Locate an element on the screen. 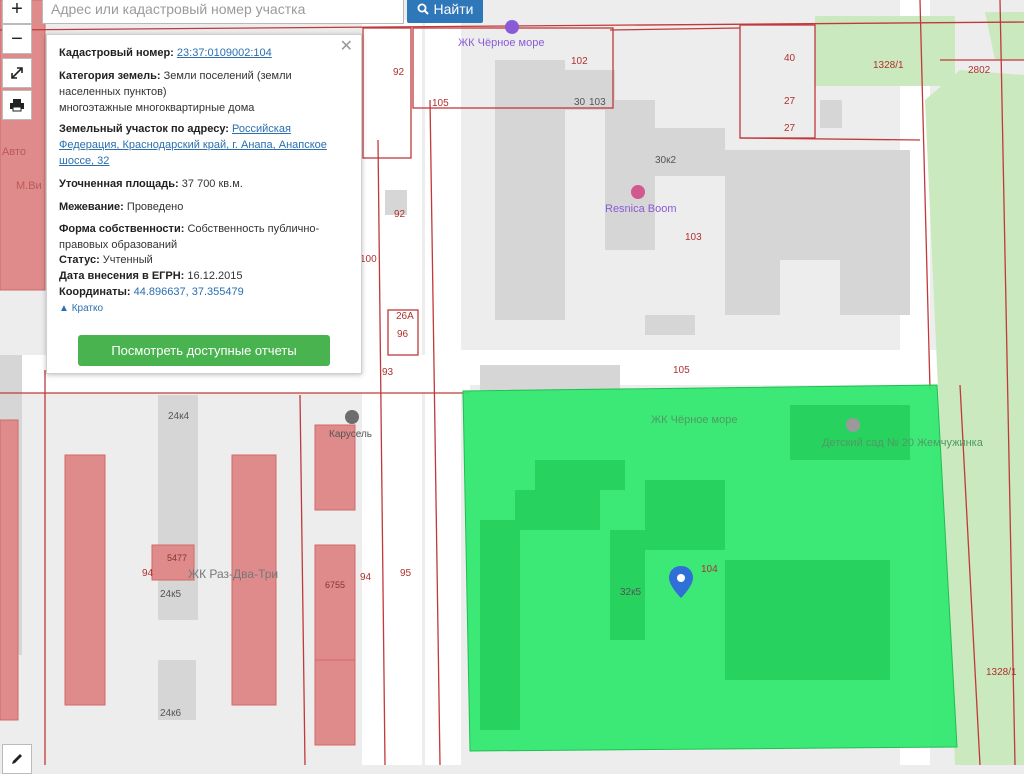 The height and width of the screenshot is (774, 1024). building-label: 30 is located at coordinates (580, 102).